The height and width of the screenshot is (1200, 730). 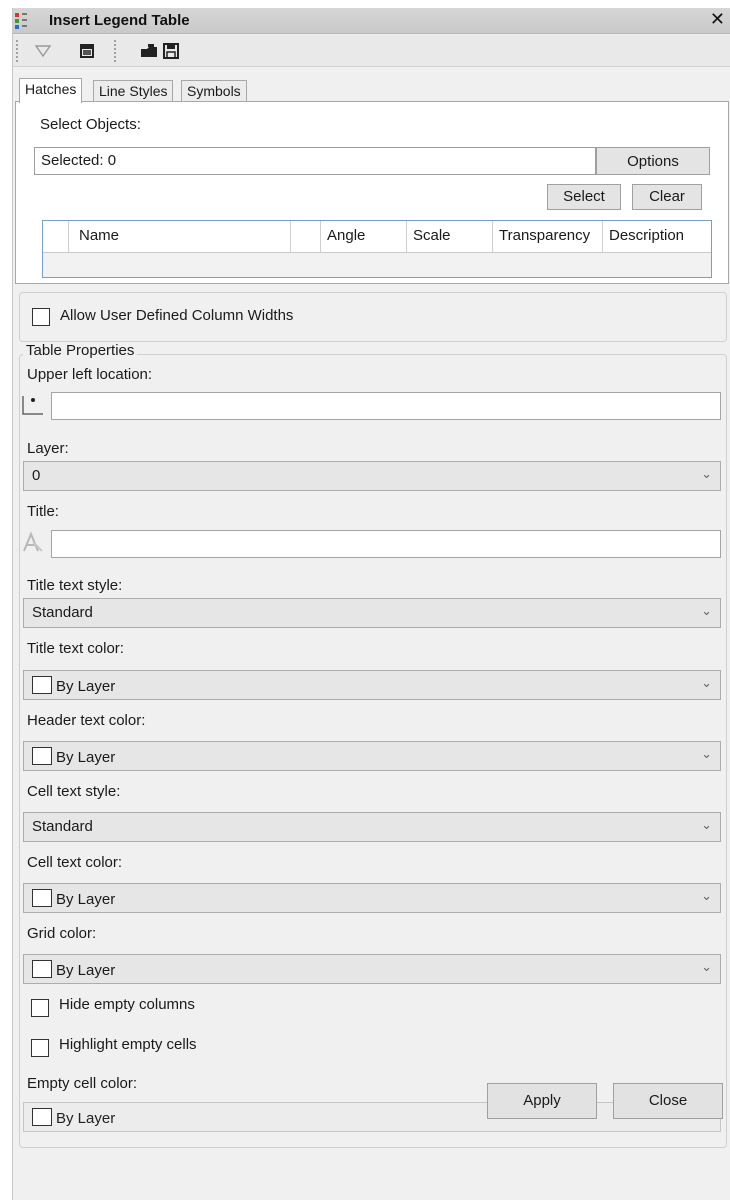 I want to click on title-text-style-value: Standard, so click(x=62, y=612).